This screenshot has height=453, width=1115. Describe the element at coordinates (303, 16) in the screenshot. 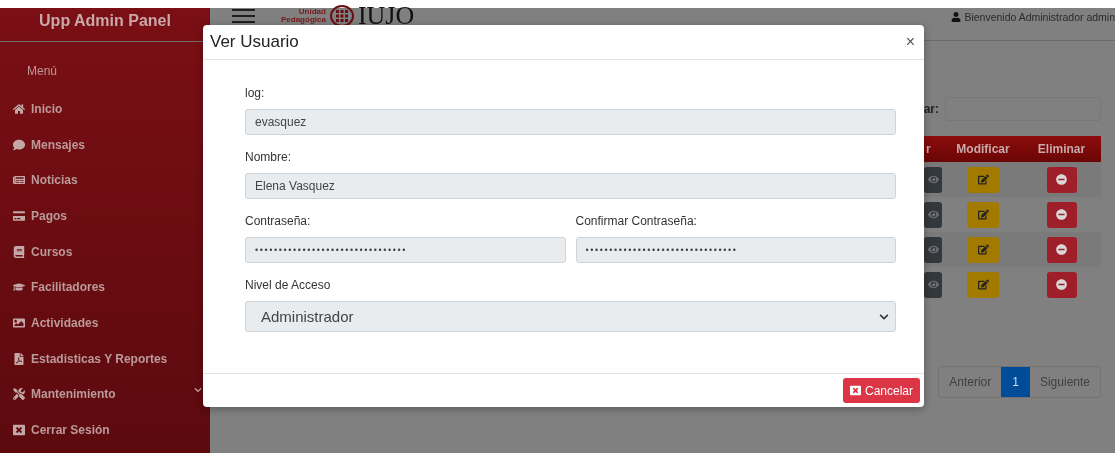

I see `logo-caption: Unidad Pedagógica` at that location.